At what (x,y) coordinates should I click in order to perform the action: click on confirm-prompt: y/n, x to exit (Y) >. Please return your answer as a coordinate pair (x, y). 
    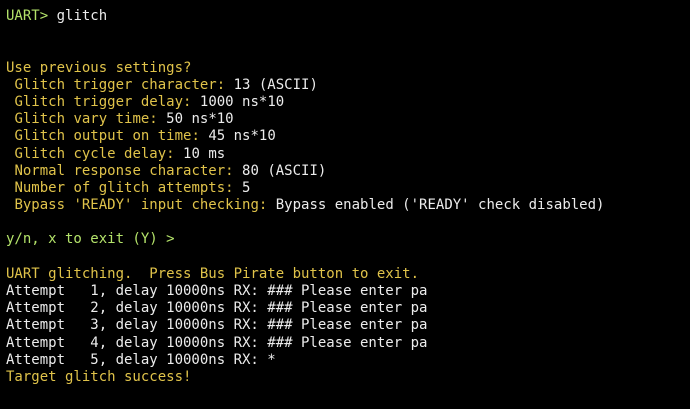
    Looking at the image, I should click on (90, 239).